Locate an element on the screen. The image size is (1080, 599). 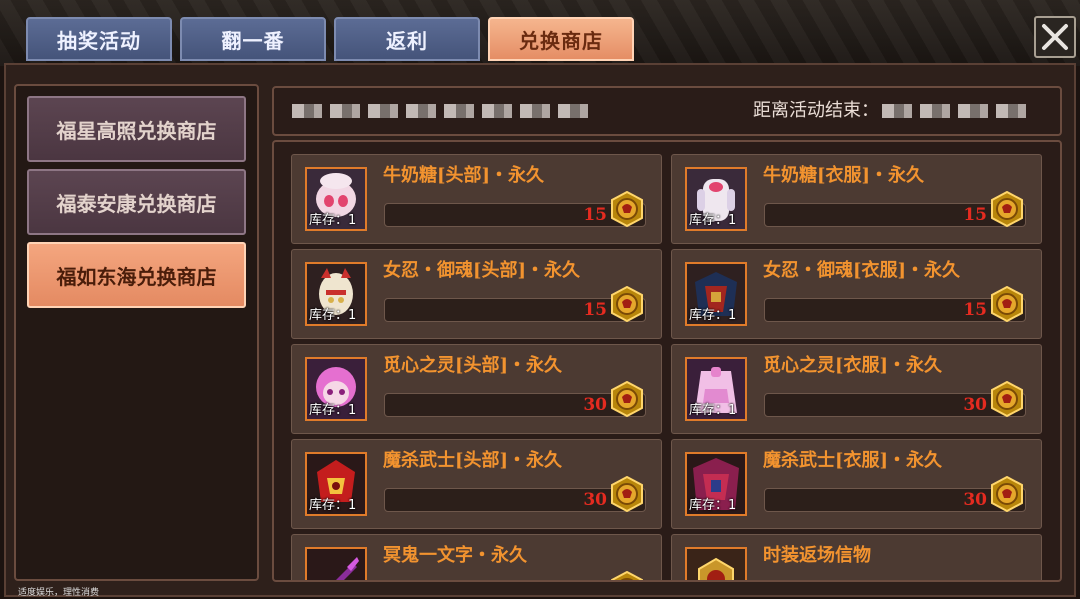
sidebar-item-label: 福星高照兑换商店 is located at coordinates (136, 130).